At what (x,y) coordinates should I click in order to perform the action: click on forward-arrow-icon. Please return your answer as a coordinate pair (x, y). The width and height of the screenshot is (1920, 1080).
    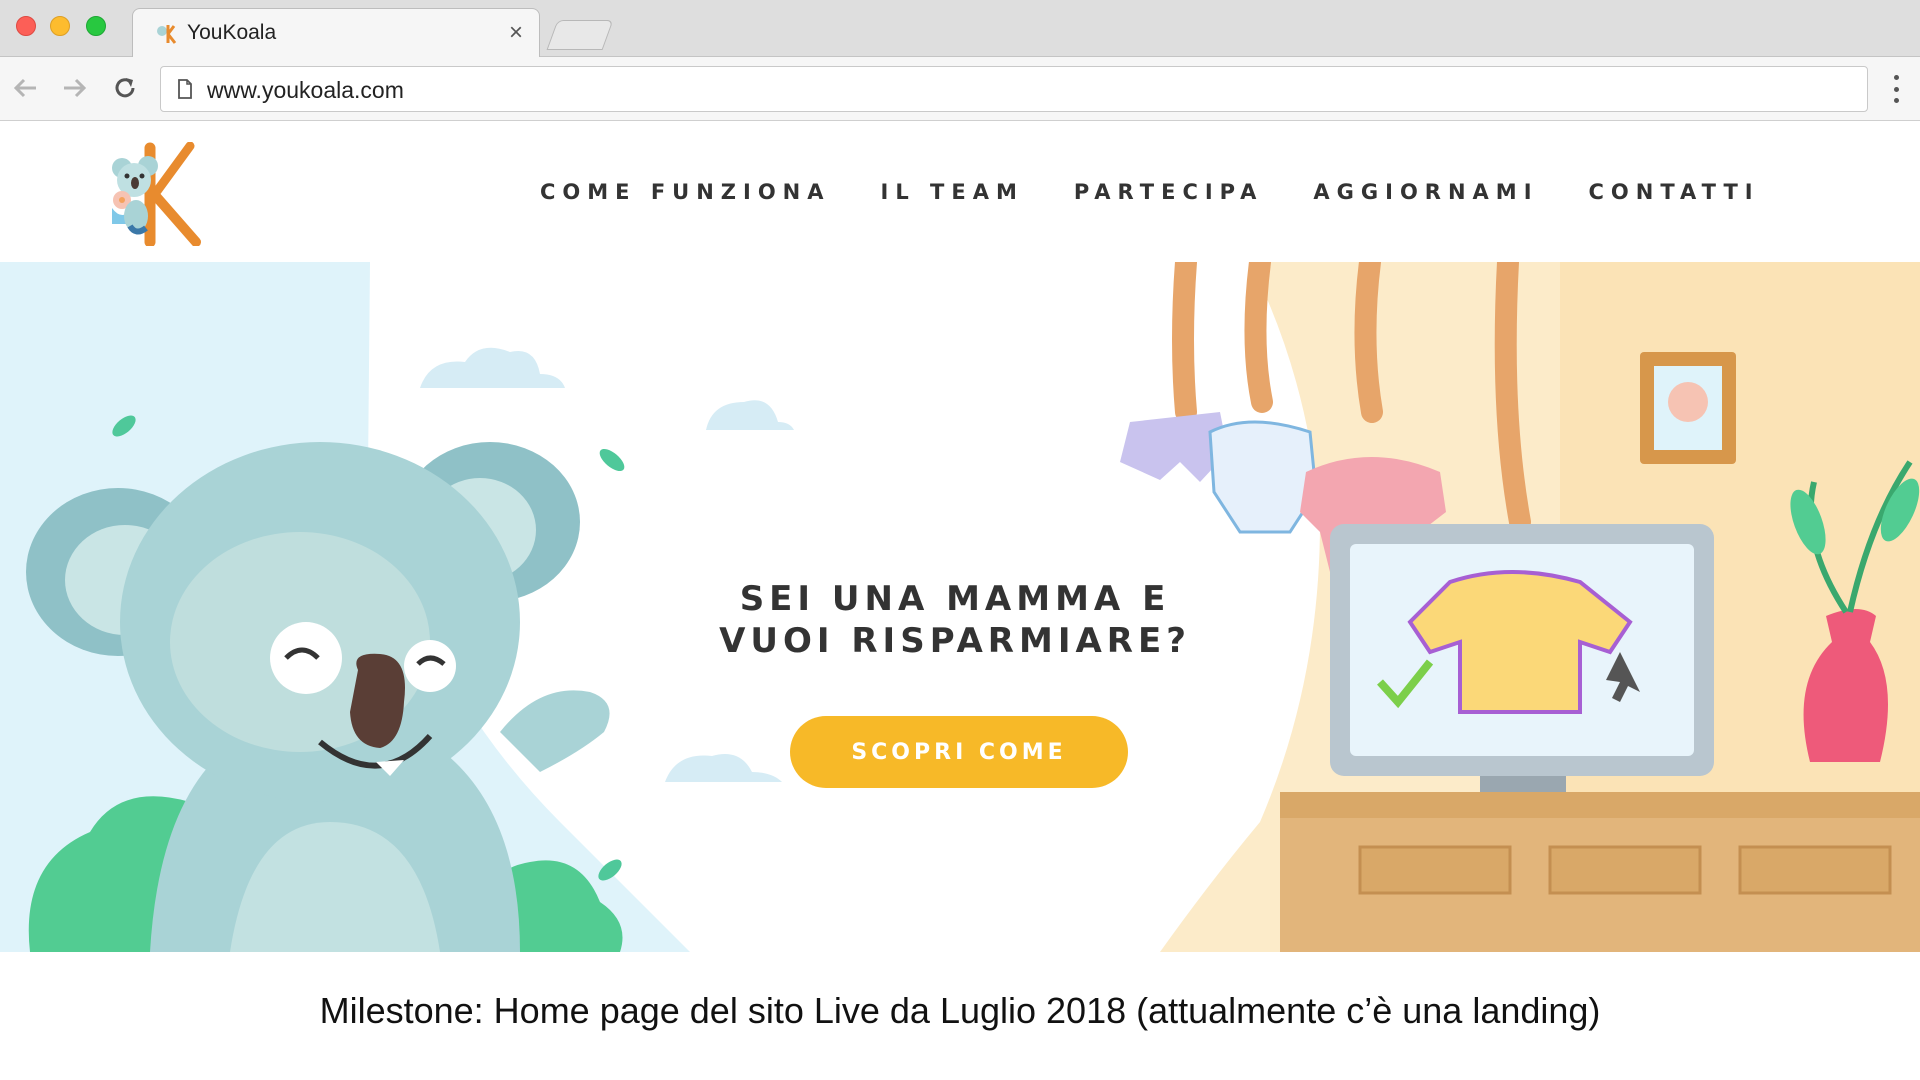
    Looking at the image, I should click on (75, 88).